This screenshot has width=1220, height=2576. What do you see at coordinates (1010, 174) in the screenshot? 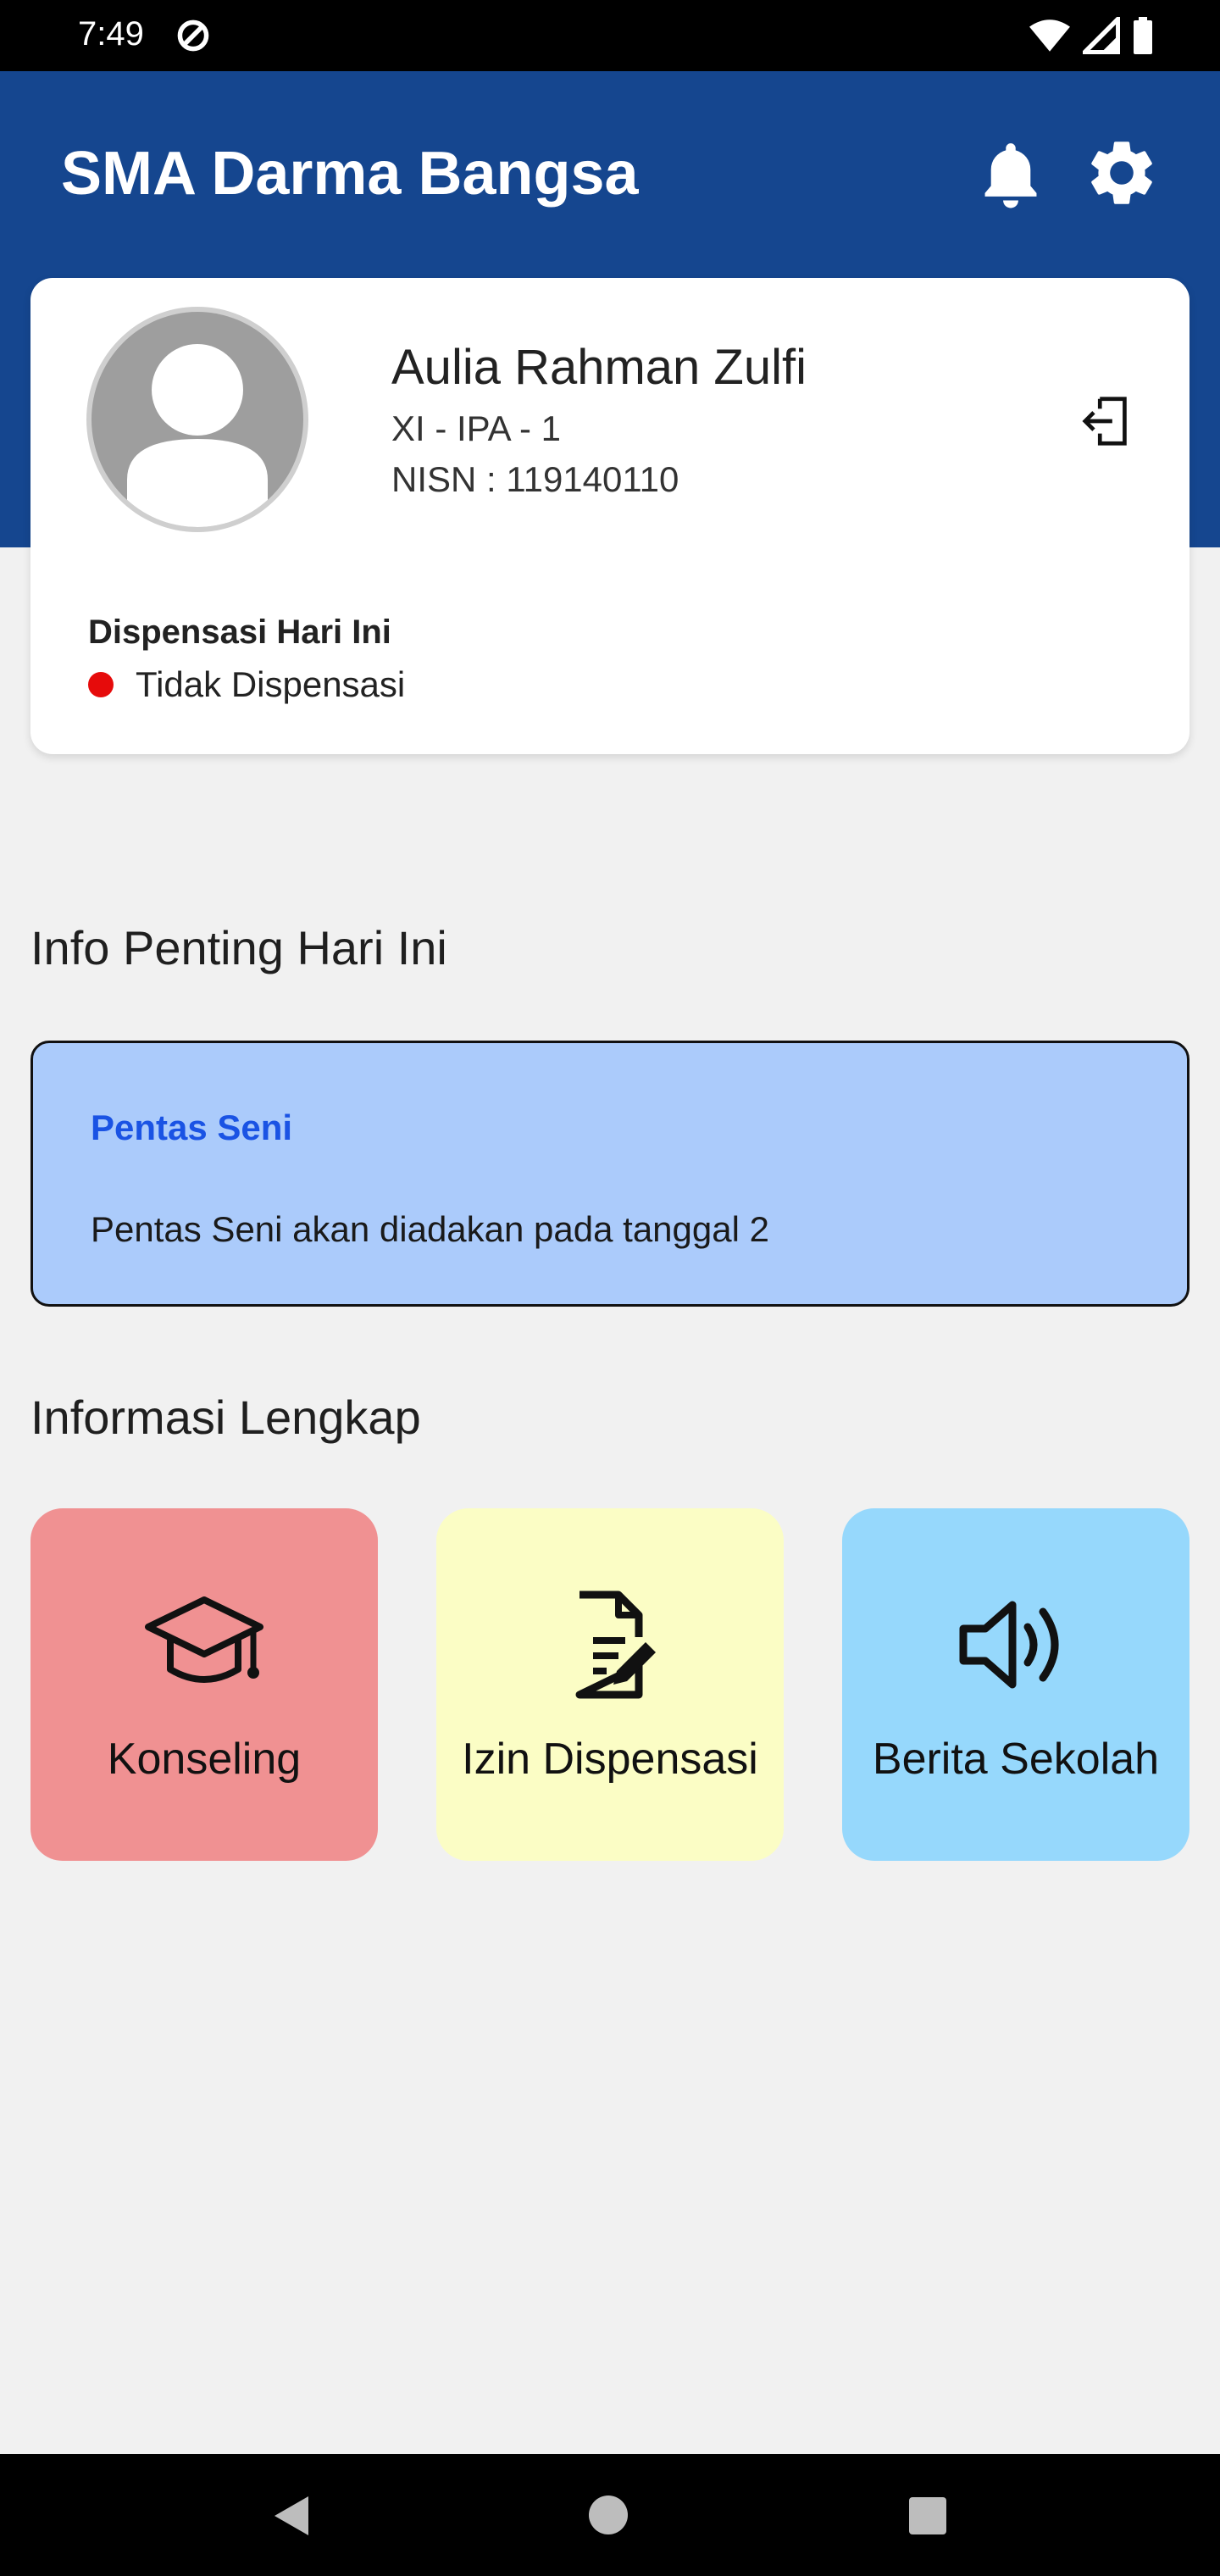
I see `notification-bell-icon` at bounding box center [1010, 174].